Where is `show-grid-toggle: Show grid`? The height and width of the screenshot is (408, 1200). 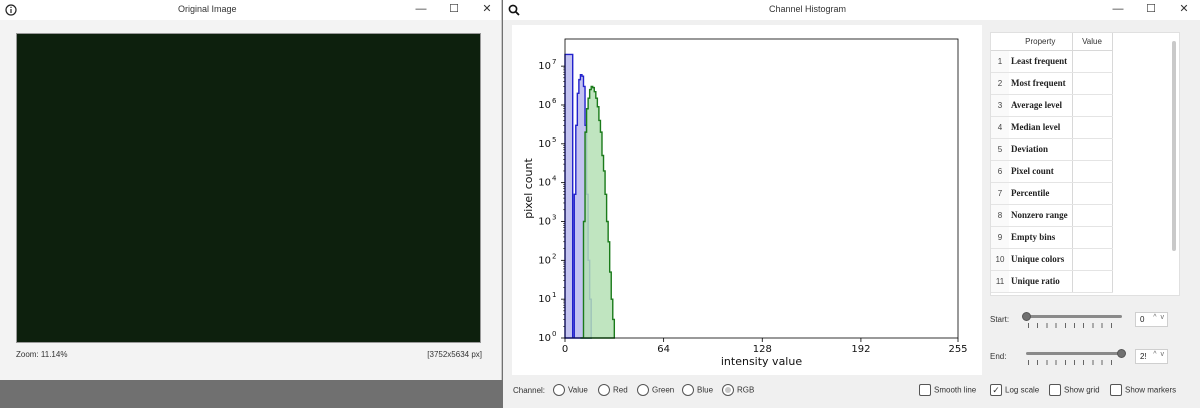
show-grid-toggle: Show grid is located at coordinates (1074, 391).